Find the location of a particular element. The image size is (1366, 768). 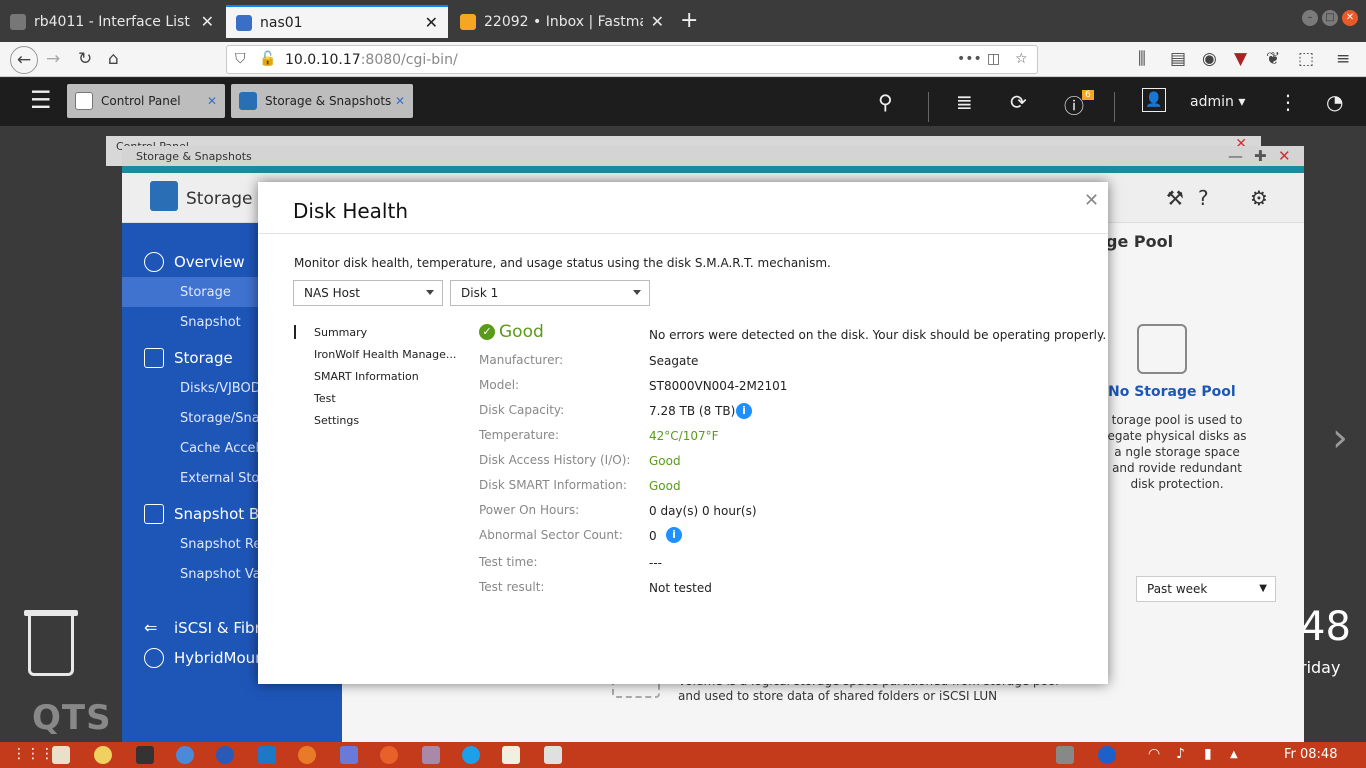

qts-tab-storage: Storage & Snapshots ✕ is located at coordinates (322, 101).